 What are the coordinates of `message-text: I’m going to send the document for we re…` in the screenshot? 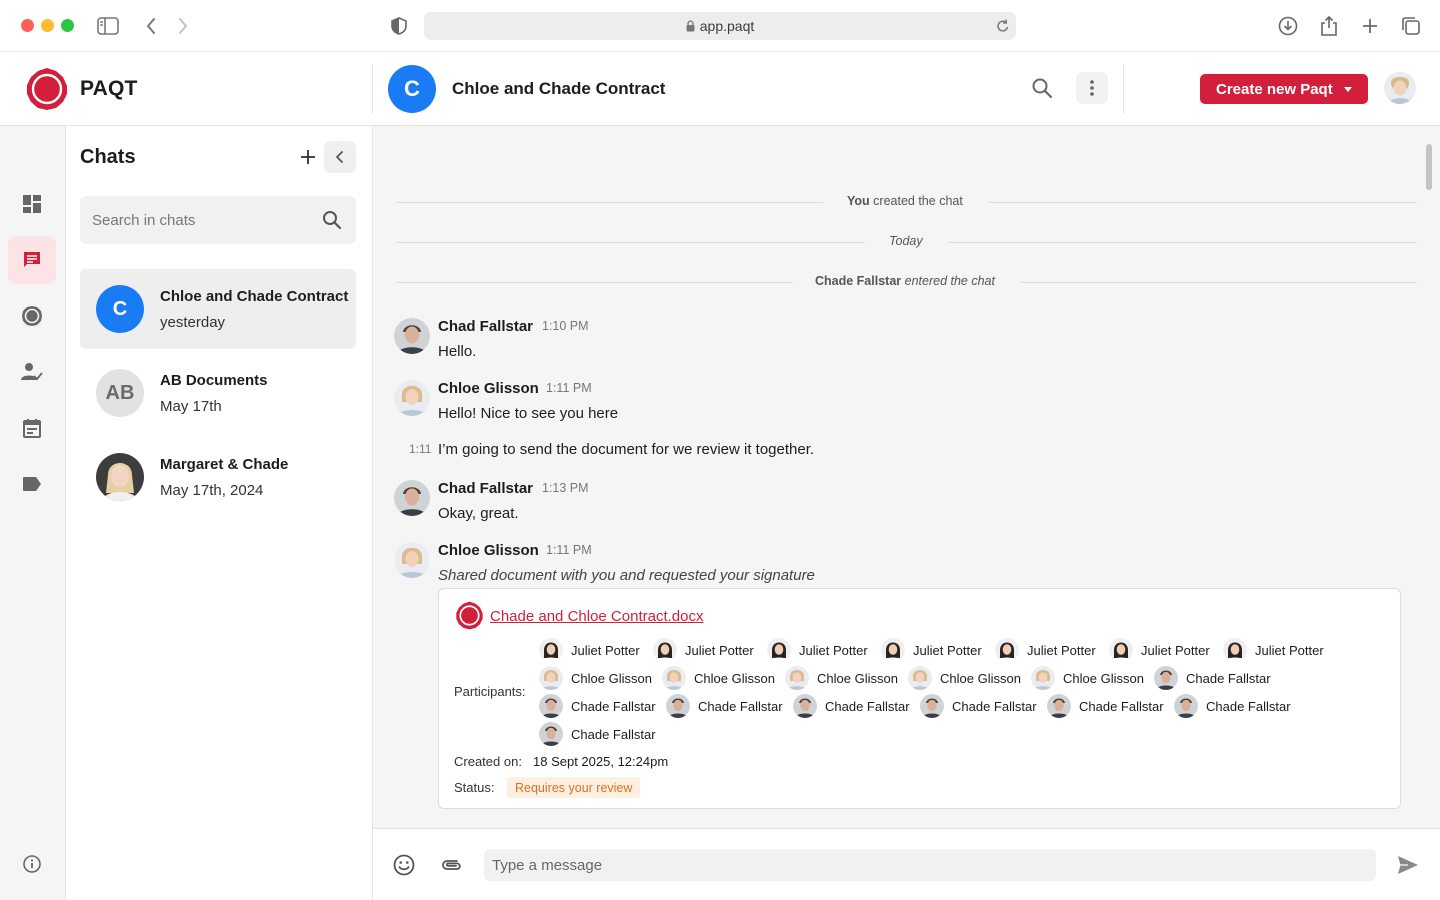 It's located at (626, 449).